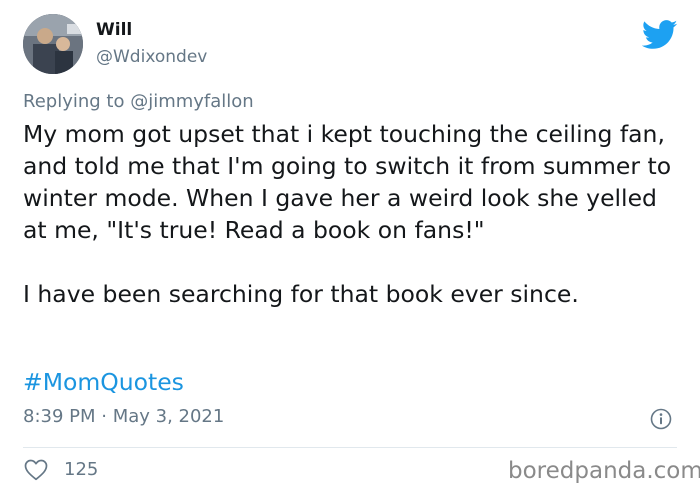  What do you see at coordinates (123, 416) in the screenshot?
I see `tweet-timestamp: 8:39 PM · May 3, 2021` at bounding box center [123, 416].